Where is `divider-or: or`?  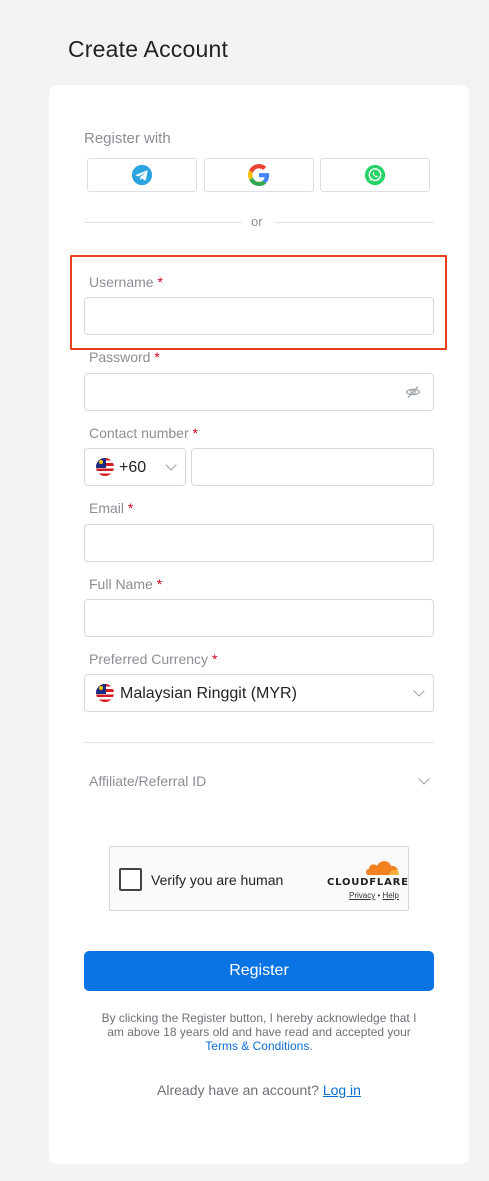 divider-or: or is located at coordinates (257, 221).